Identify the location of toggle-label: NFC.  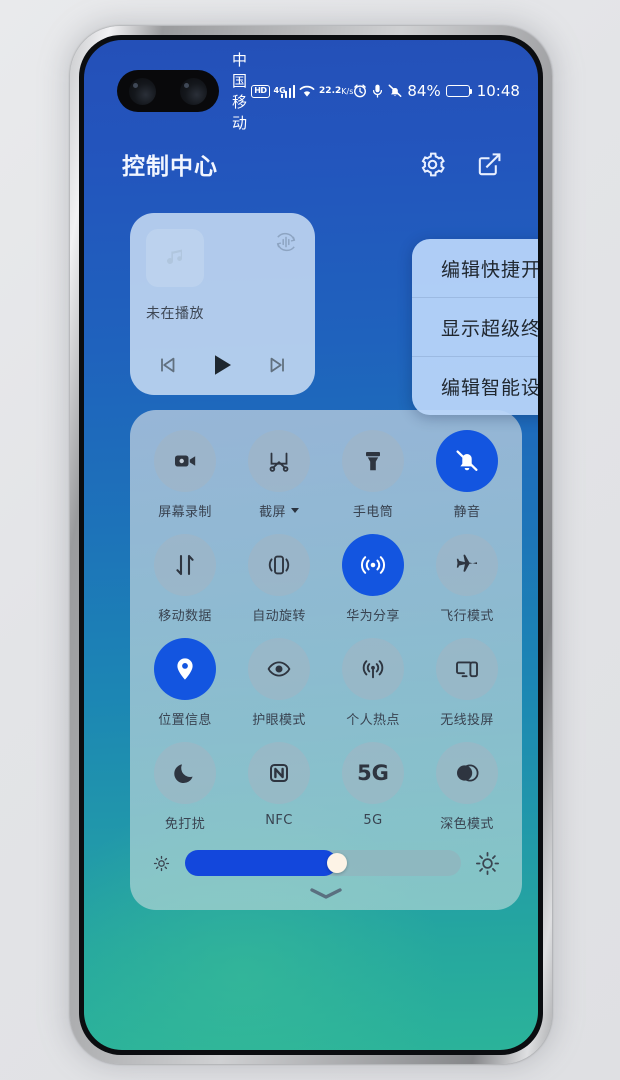
(279, 820).